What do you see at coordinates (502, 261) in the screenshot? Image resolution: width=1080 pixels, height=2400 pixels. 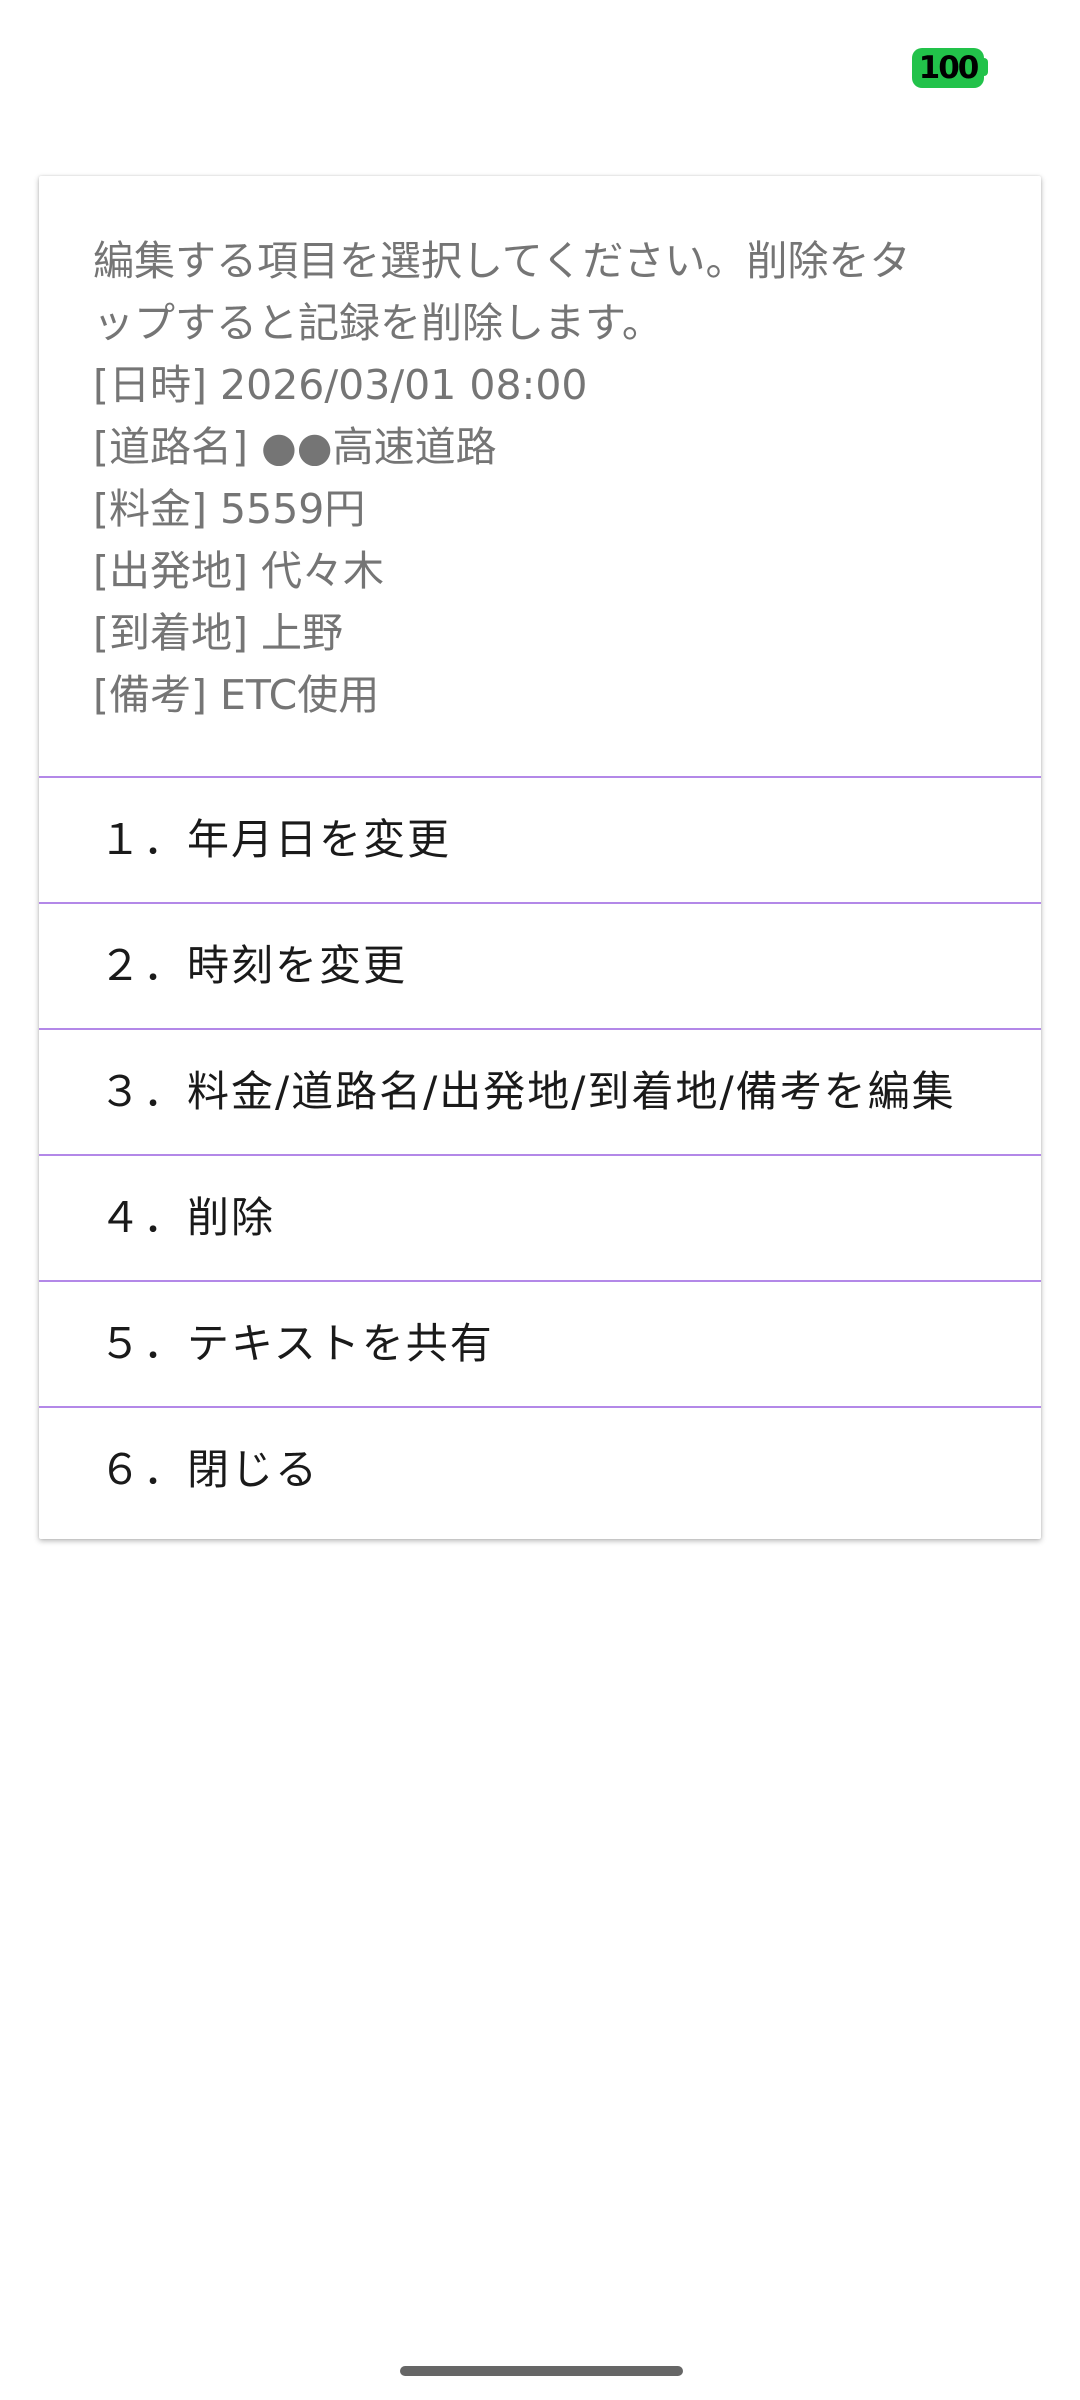 I see `message-instruction-line-1: 編集する項目を選択してください。削除をタ` at bounding box center [502, 261].